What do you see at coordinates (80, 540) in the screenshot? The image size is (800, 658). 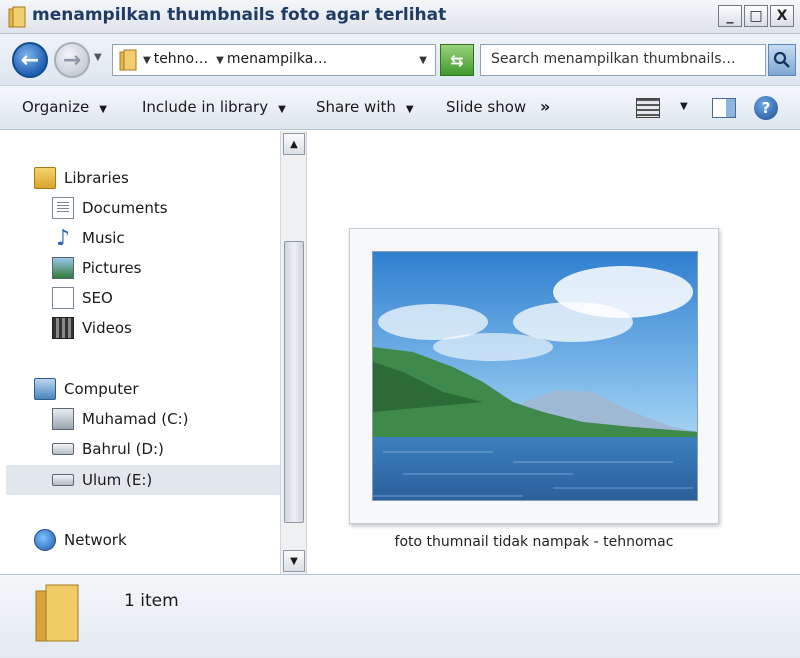 I see `nav-item-network: Network` at bounding box center [80, 540].